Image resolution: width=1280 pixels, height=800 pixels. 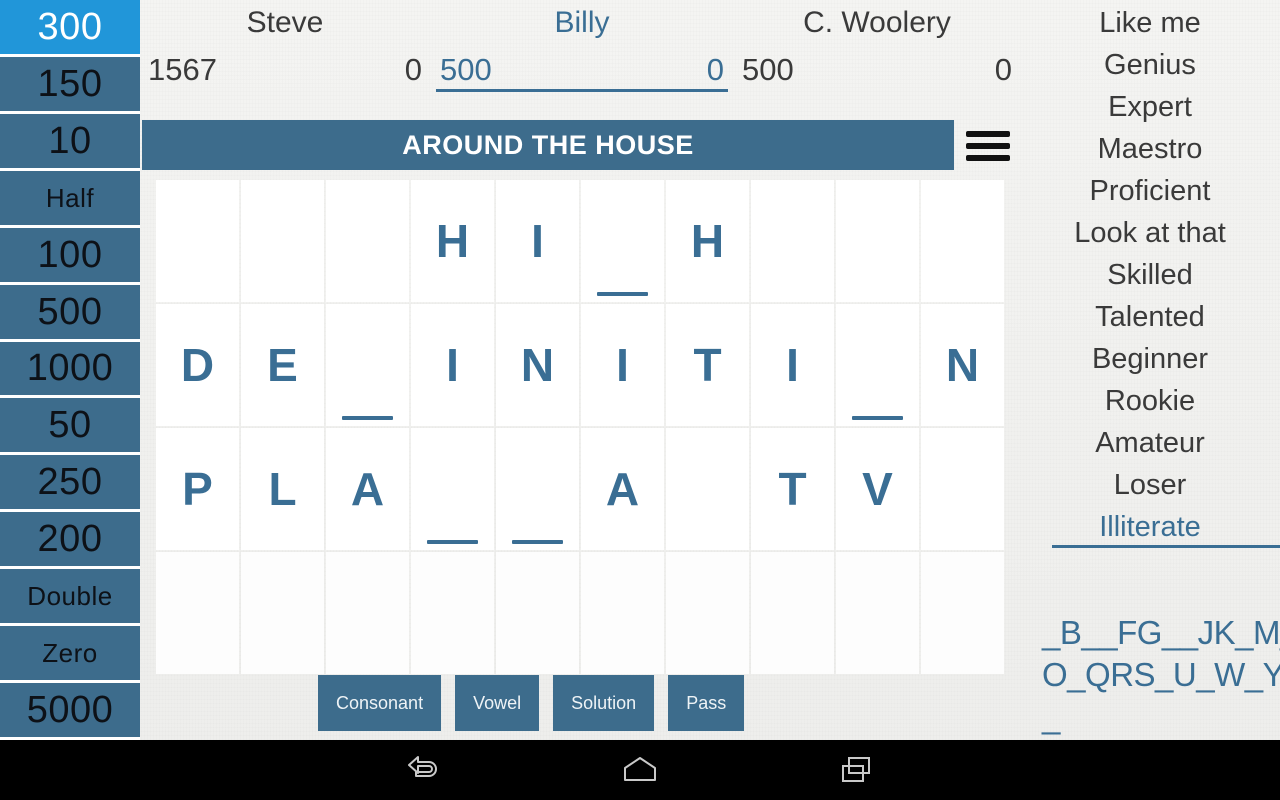 What do you see at coordinates (423, 770) in the screenshot?
I see `back-icon` at bounding box center [423, 770].